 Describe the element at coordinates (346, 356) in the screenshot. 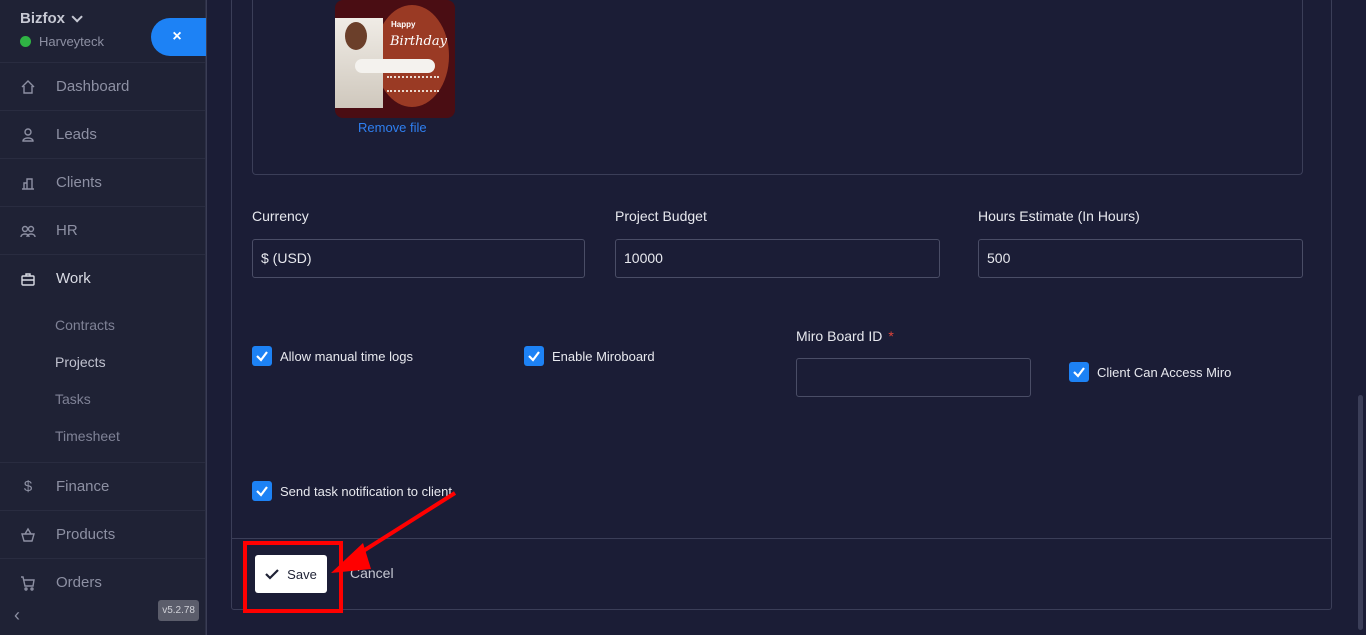

I see `checkbox-label: Allow manual time logs` at that location.